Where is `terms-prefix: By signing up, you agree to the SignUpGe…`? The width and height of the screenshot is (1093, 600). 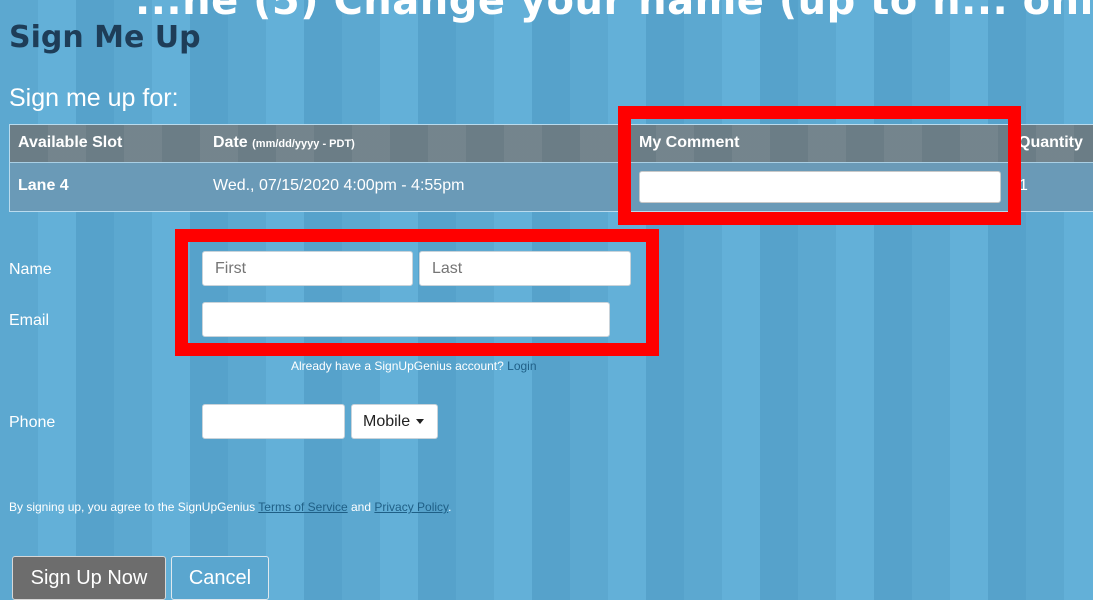 terms-prefix: By signing up, you agree to the SignUpGe… is located at coordinates (132, 507).